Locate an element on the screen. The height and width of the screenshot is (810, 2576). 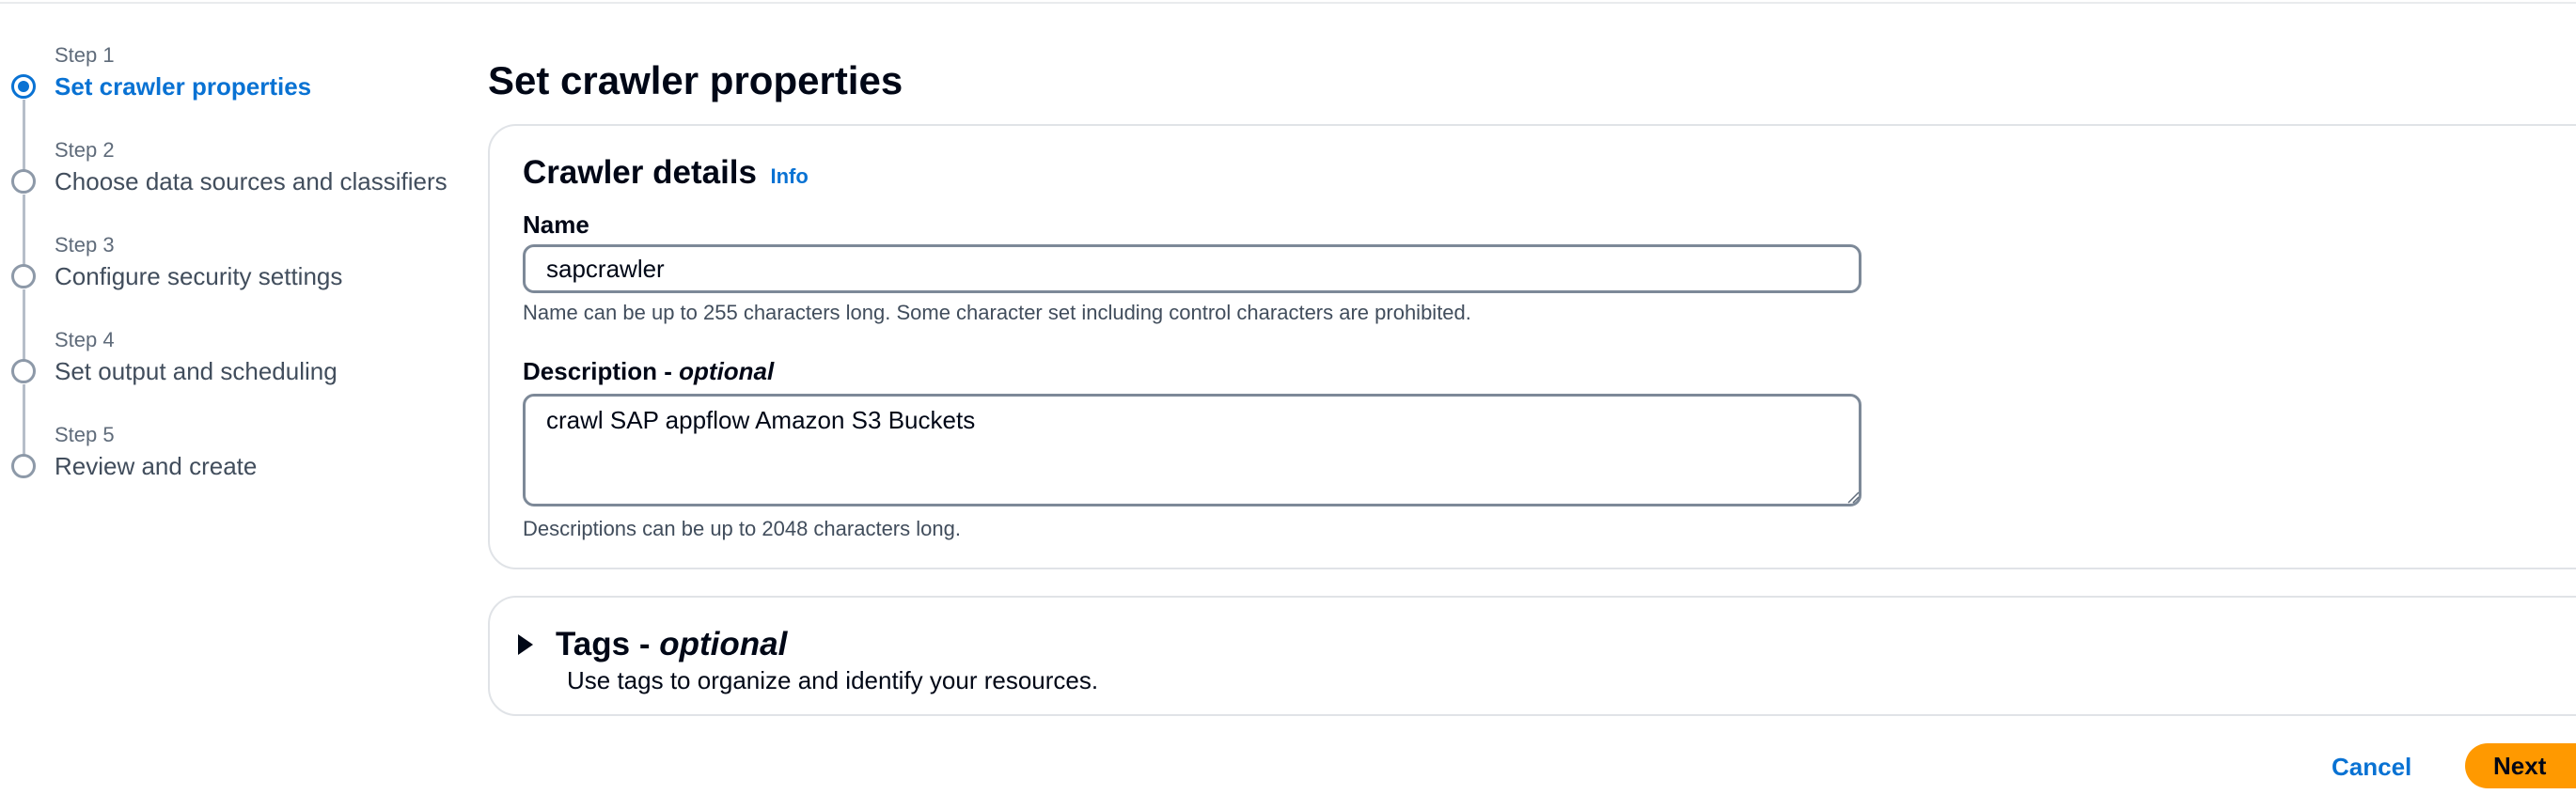
description-label: Description - optional is located at coordinates (649, 371).